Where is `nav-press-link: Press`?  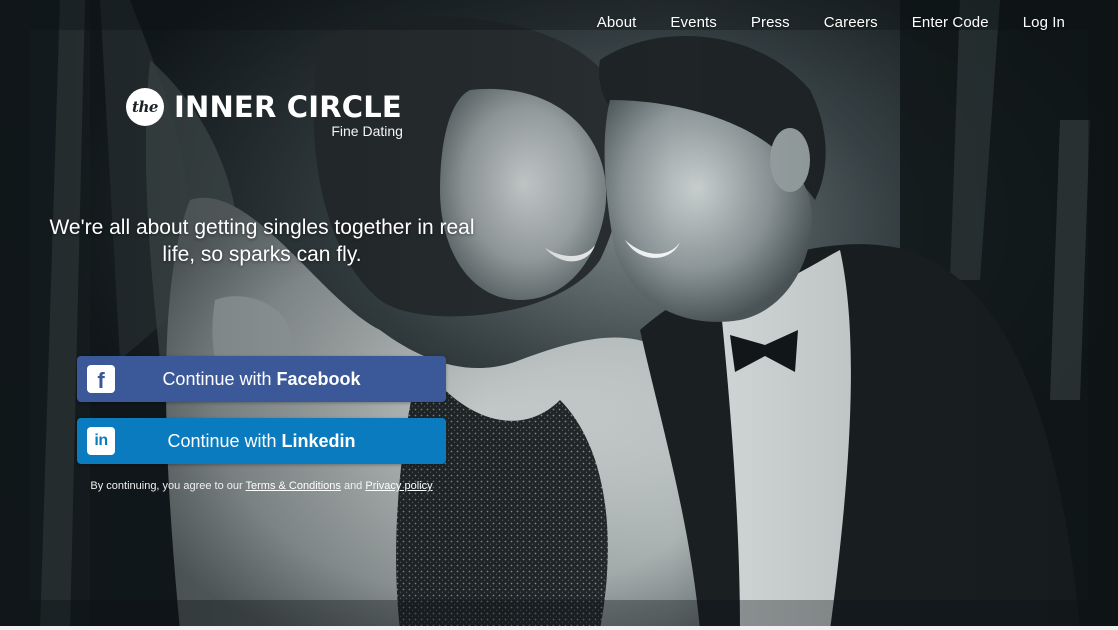 nav-press-link: Press is located at coordinates (770, 23).